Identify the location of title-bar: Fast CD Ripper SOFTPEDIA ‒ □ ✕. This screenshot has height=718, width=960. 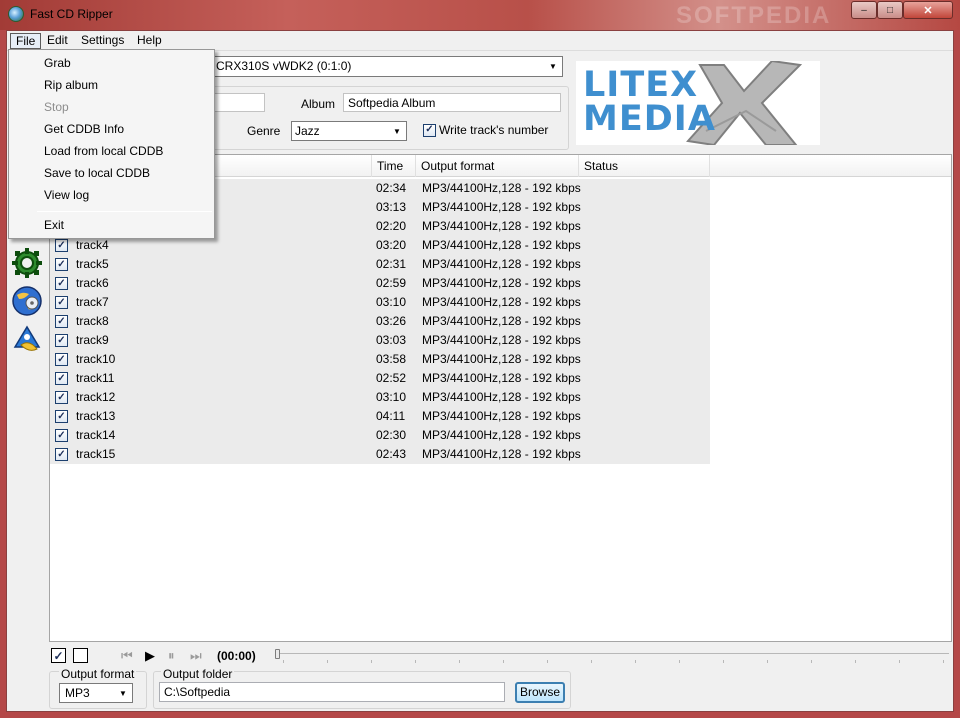
(480, 15).